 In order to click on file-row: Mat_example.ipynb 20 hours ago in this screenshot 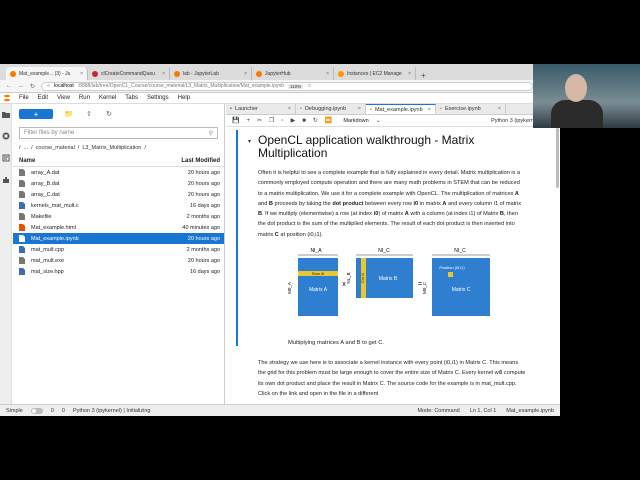, I will do `click(118, 238)`.